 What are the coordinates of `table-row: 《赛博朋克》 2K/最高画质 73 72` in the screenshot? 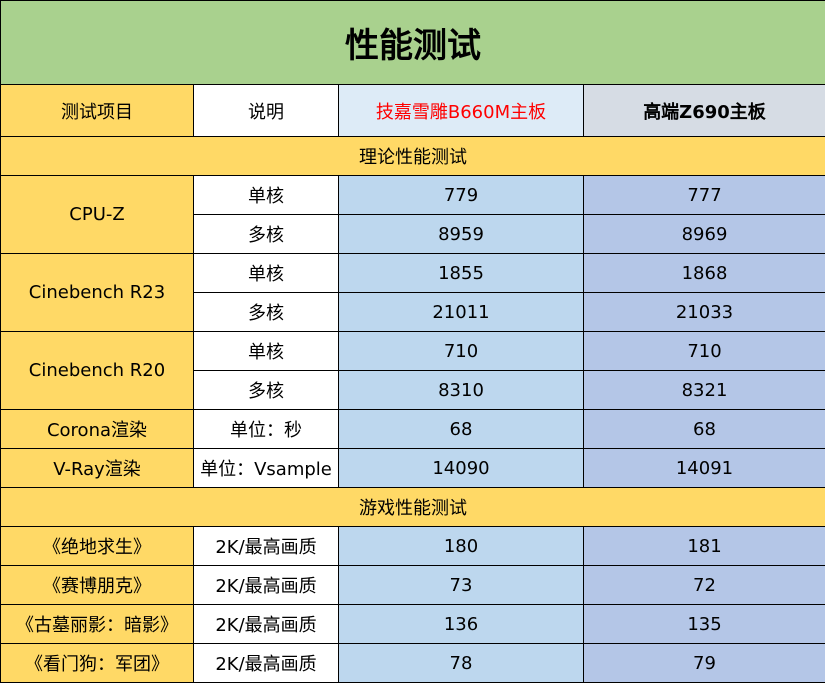 It's located at (412, 585).